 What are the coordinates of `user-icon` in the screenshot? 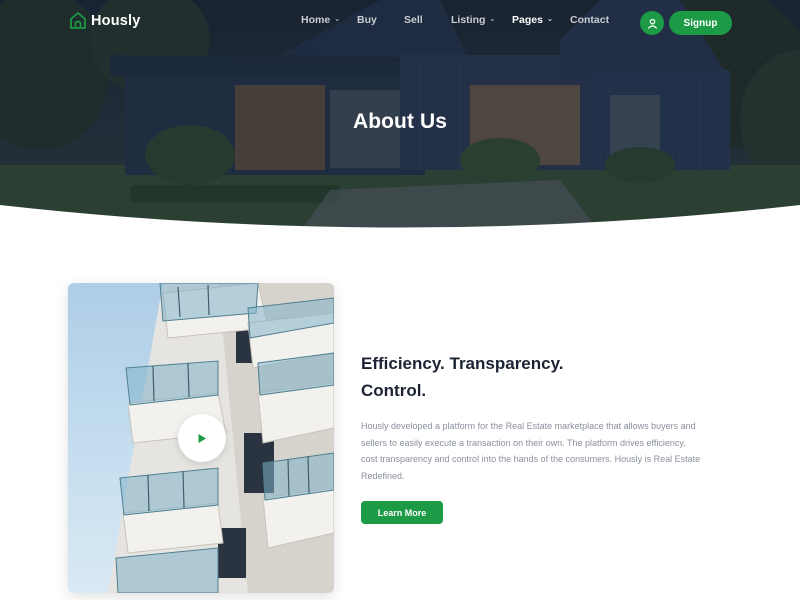 It's located at (652, 23).